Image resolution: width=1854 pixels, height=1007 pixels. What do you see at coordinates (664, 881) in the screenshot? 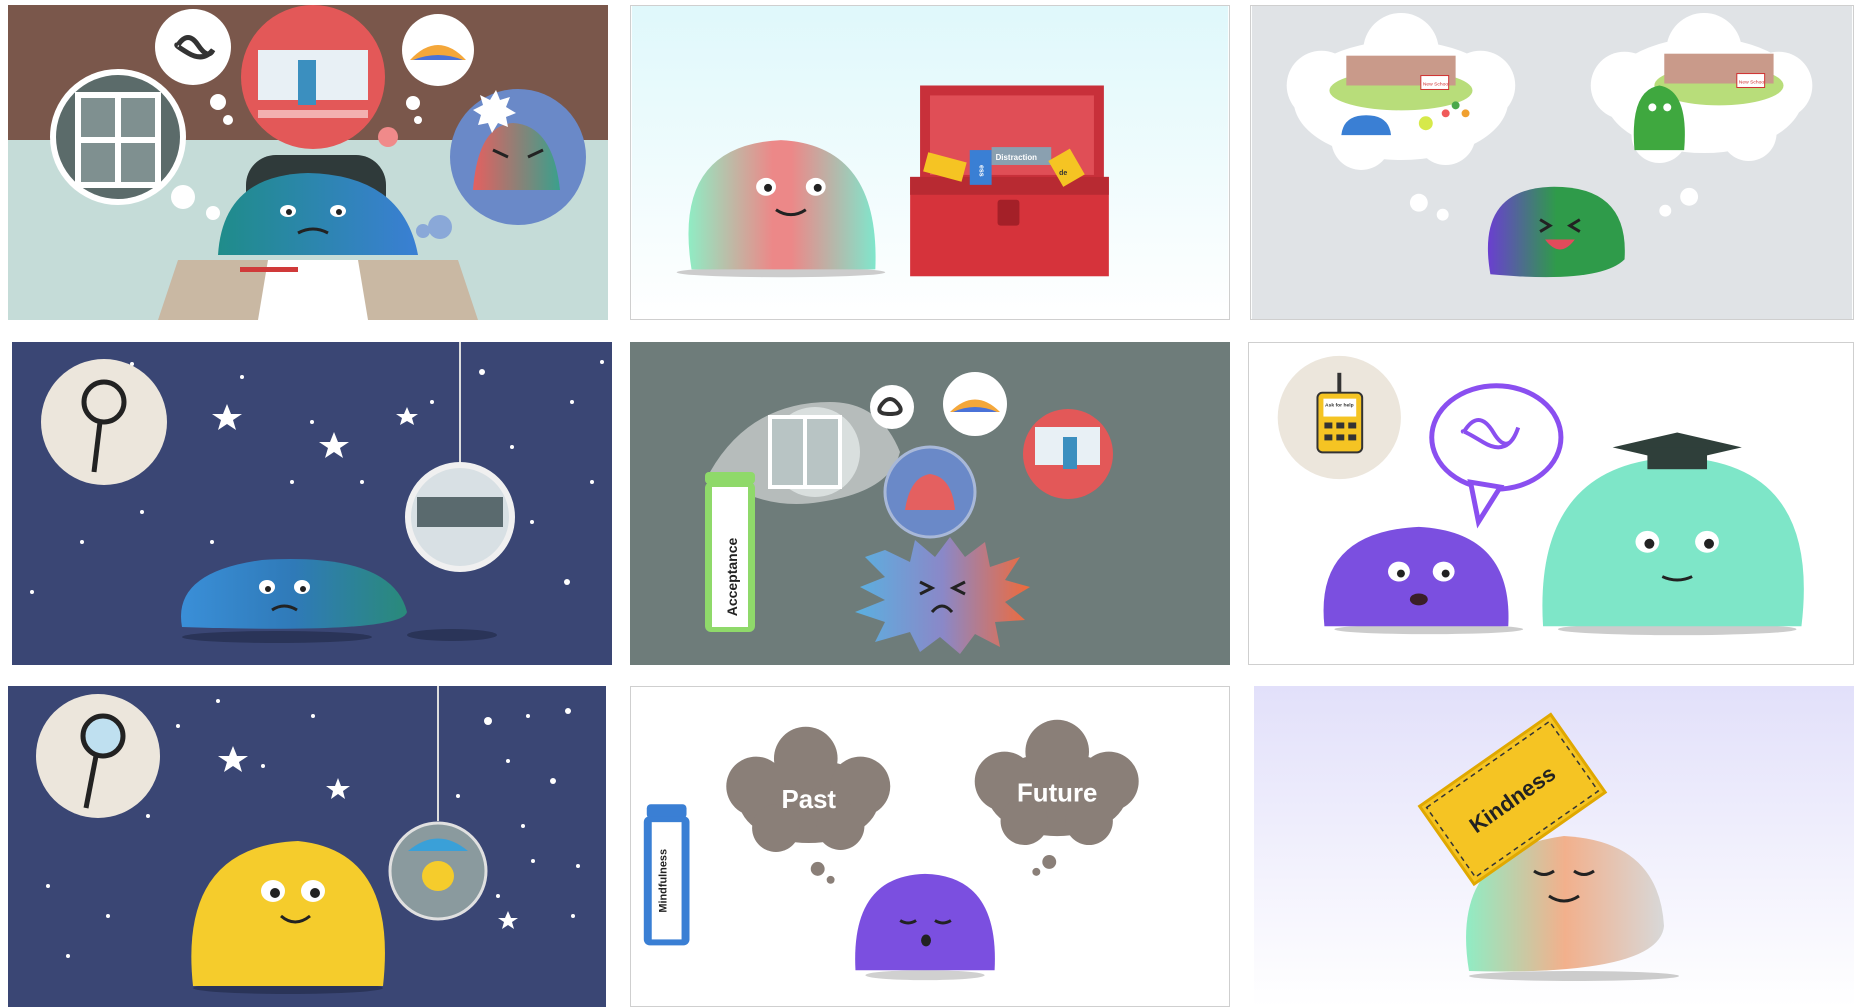
I see `label-mindfulness: Mindfulness` at bounding box center [664, 881].